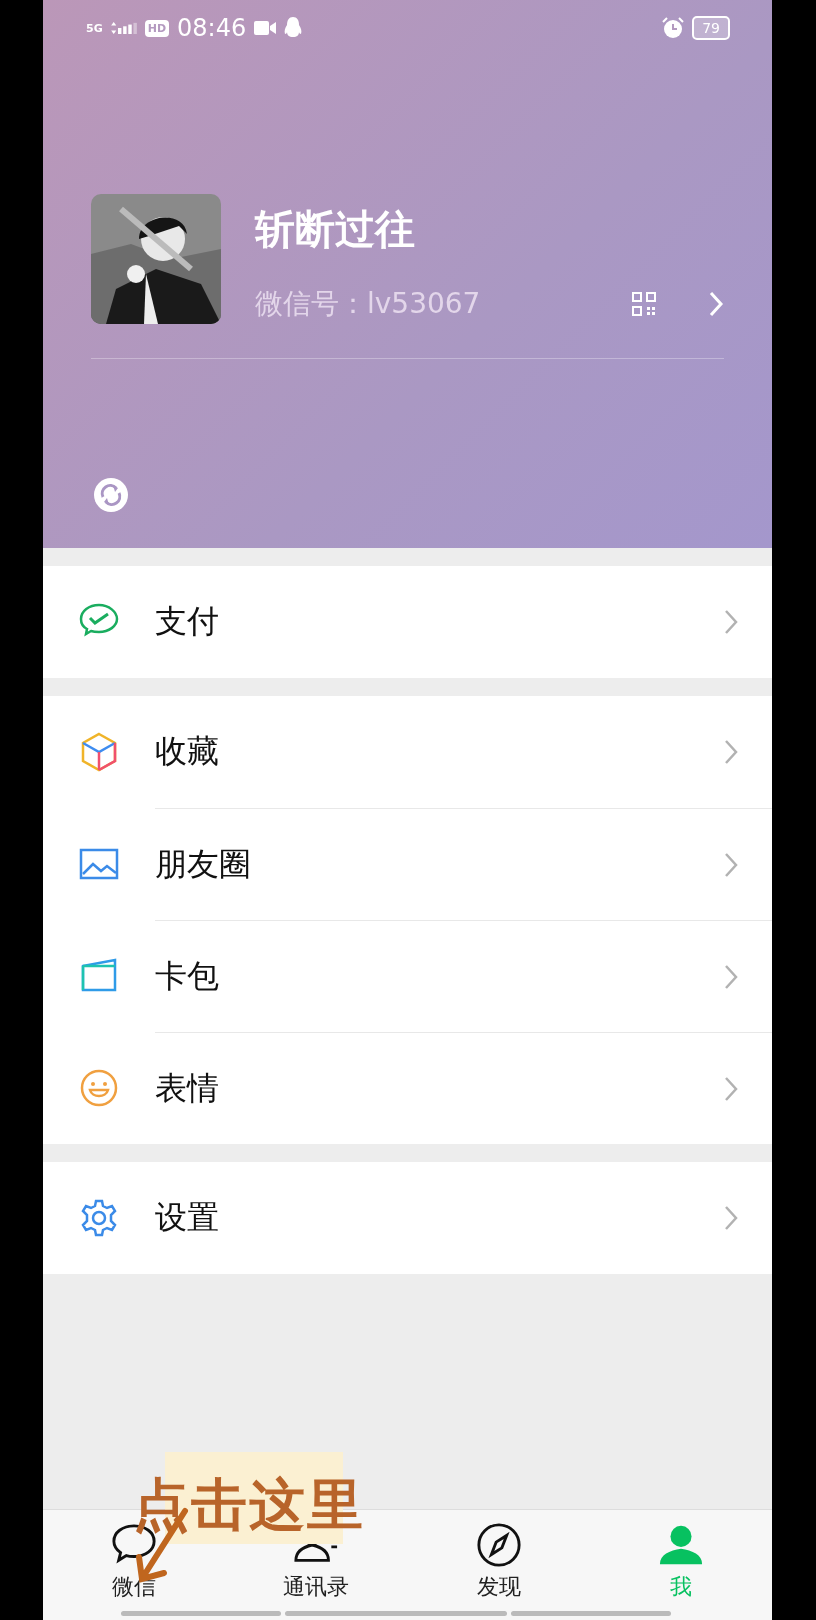 The image size is (816, 1620). What do you see at coordinates (187, 621) in the screenshot?
I see `menu-label: 支付` at bounding box center [187, 621].